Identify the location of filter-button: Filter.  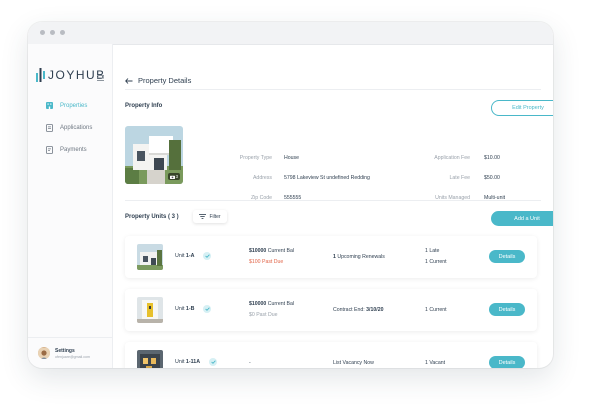
(210, 216).